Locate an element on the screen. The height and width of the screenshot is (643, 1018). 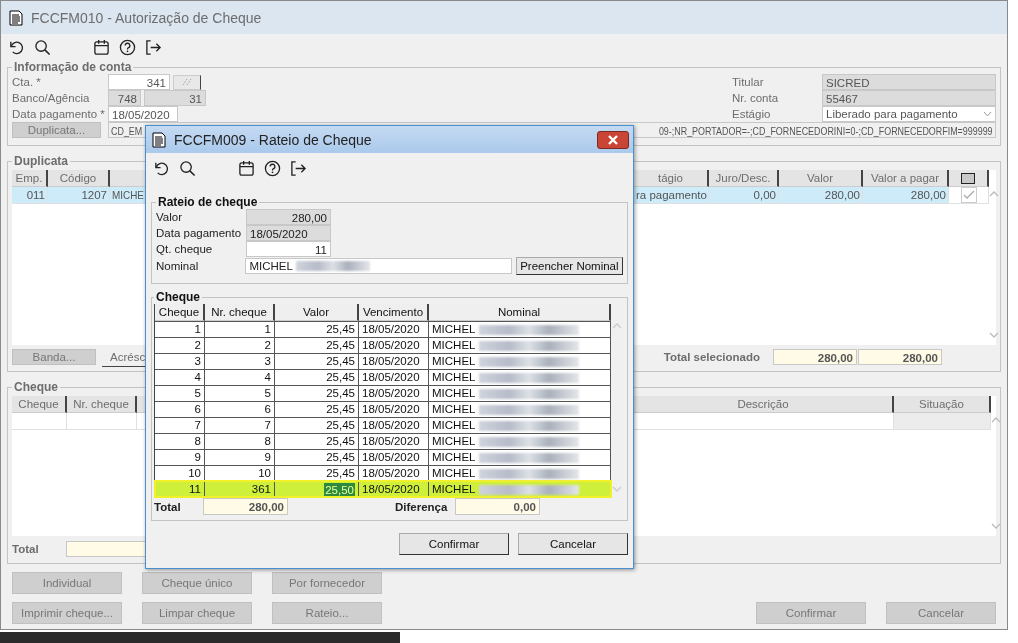
table-row: 4 4 25,45 18/05/2020 MICHEL is located at coordinates (383, 377).